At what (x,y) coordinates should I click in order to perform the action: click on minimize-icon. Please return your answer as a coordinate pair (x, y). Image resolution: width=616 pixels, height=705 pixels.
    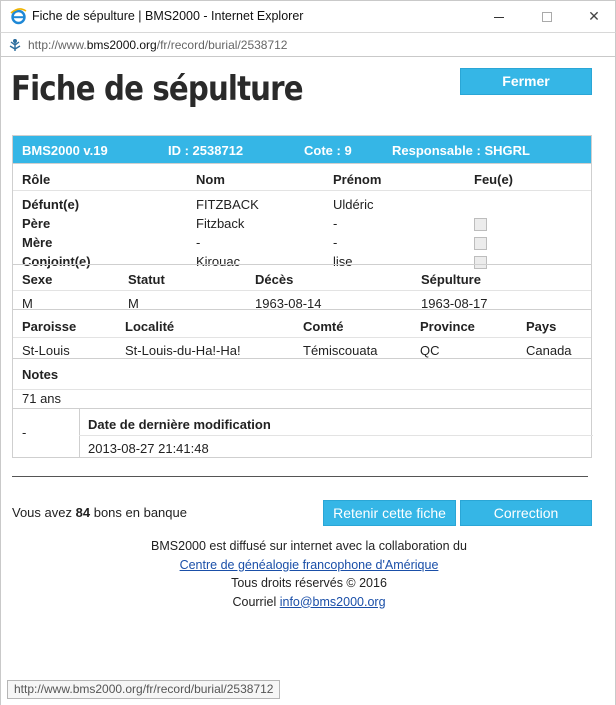
    Looking at the image, I should click on (499, 17).